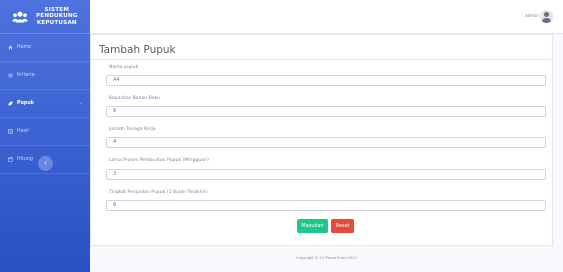 The image size is (563, 272). I want to click on chevron-left-icon: ‹, so click(45, 163).